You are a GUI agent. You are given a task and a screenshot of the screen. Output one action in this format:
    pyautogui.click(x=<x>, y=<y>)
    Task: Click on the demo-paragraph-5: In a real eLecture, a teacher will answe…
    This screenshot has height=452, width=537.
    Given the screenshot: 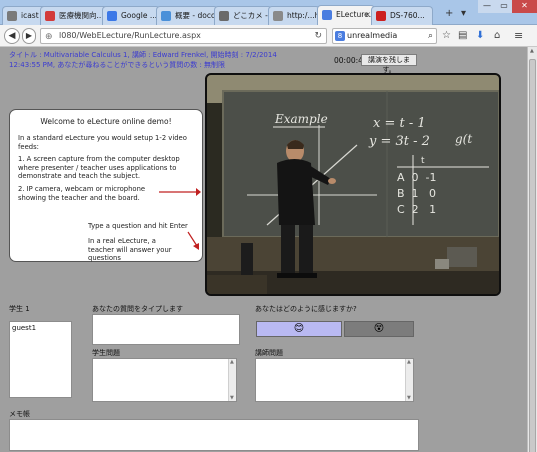 What is the action you would take?
    pyautogui.click(x=130, y=249)
    